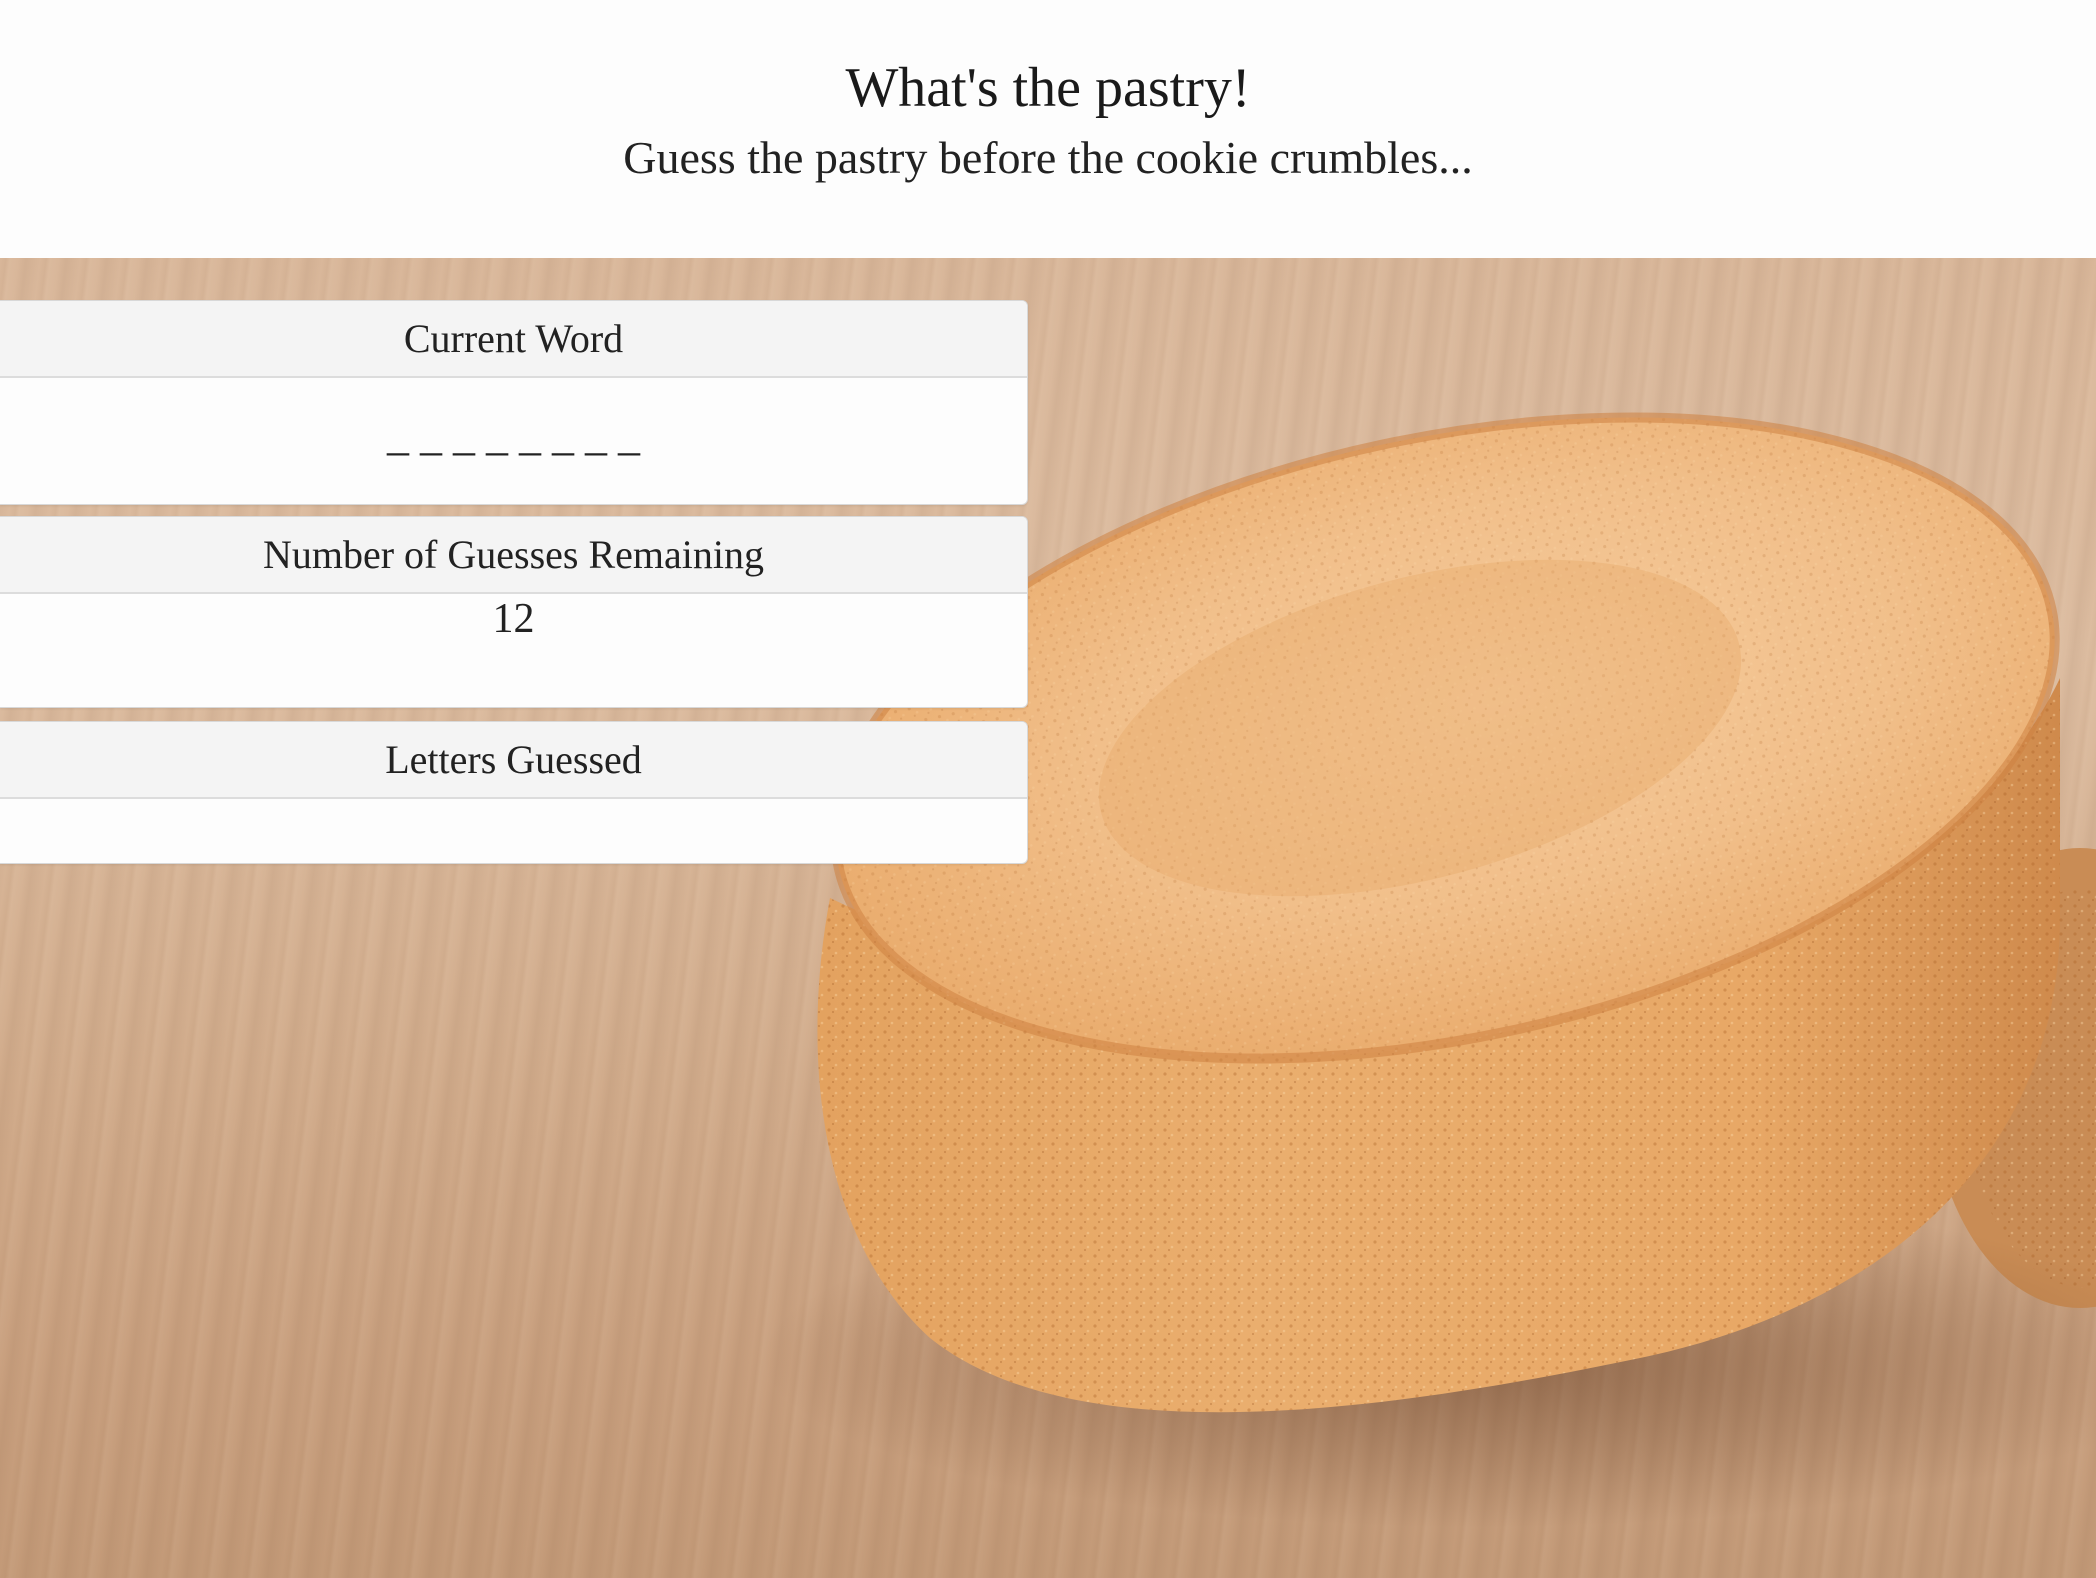  I want to click on letters-guessed-value, so click(513, 831).